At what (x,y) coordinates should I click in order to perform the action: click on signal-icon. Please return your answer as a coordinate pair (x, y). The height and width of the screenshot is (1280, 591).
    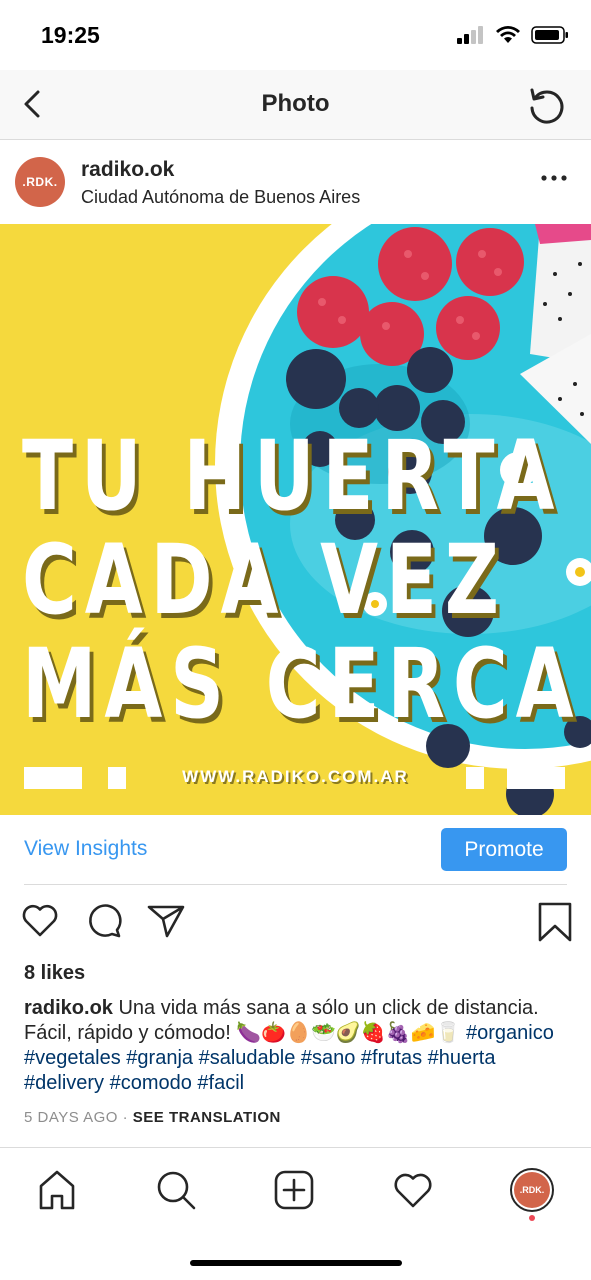
    Looking at the image, I should click on (470, 35).